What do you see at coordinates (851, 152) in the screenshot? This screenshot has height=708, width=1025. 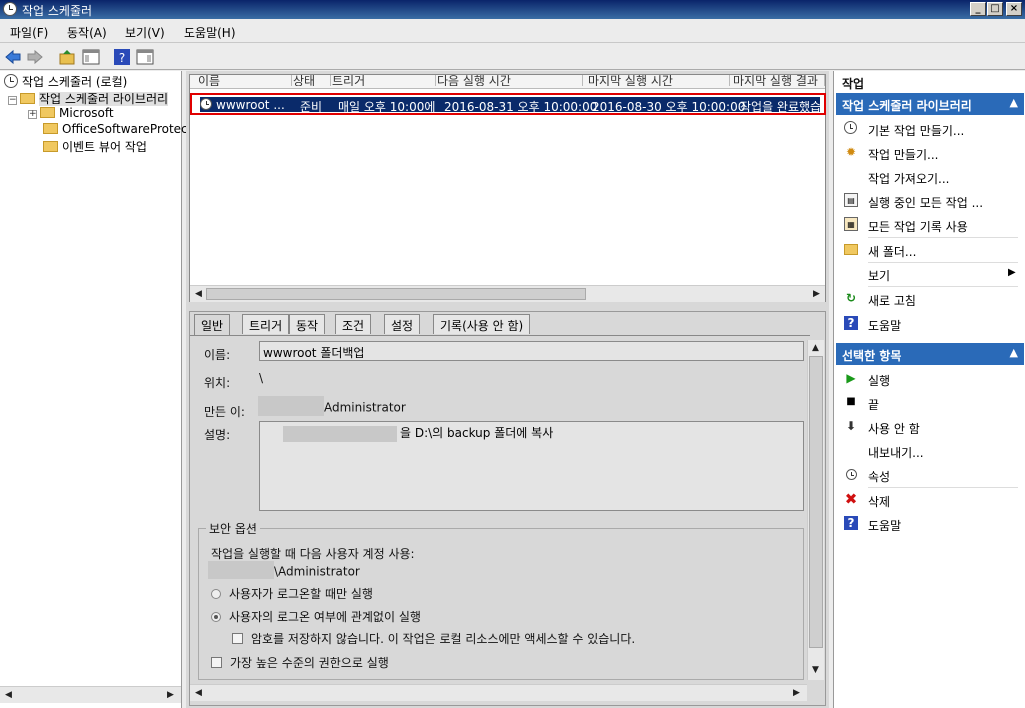 I see `create-task-icon: ✹` at bounding box center [851, 152].